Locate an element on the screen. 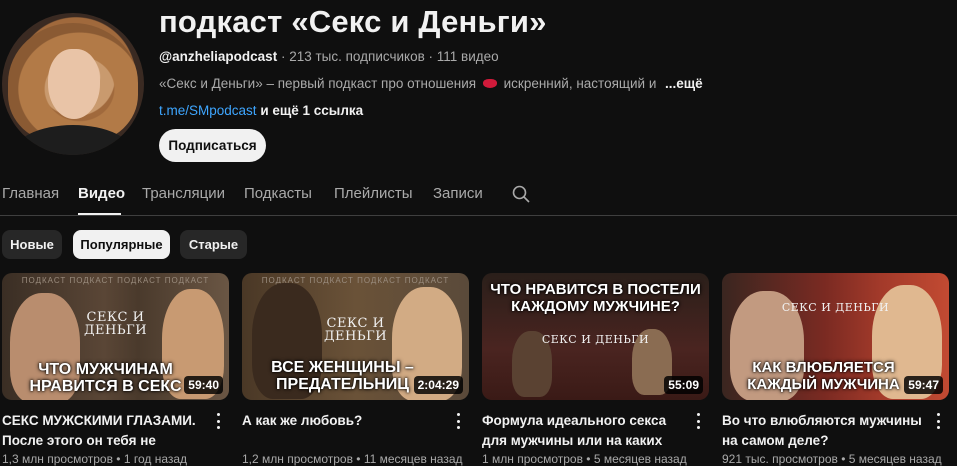  tab-videos: Видео is located at coordinates (101, 193).